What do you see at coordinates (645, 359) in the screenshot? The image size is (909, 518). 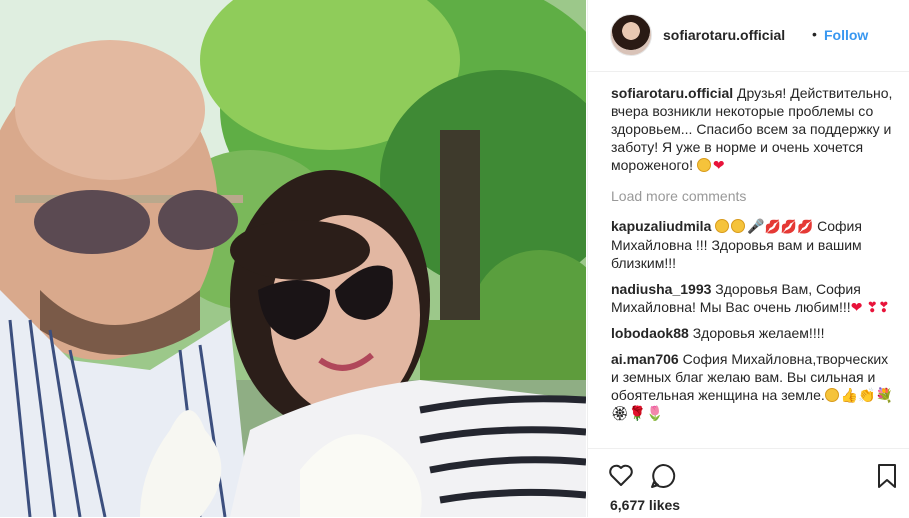 I see `comment-username: ai.man706` at bounding box center [645, 359].